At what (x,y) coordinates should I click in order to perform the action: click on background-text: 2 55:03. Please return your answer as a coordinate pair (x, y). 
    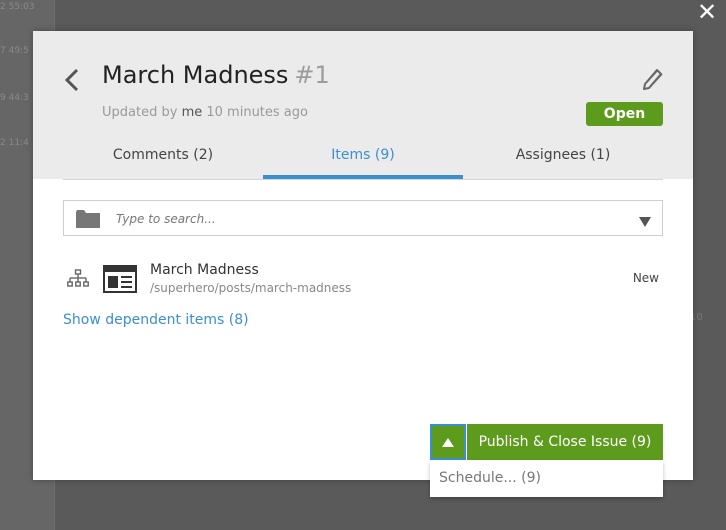
    Looking at the image, I should click on (17, 7).